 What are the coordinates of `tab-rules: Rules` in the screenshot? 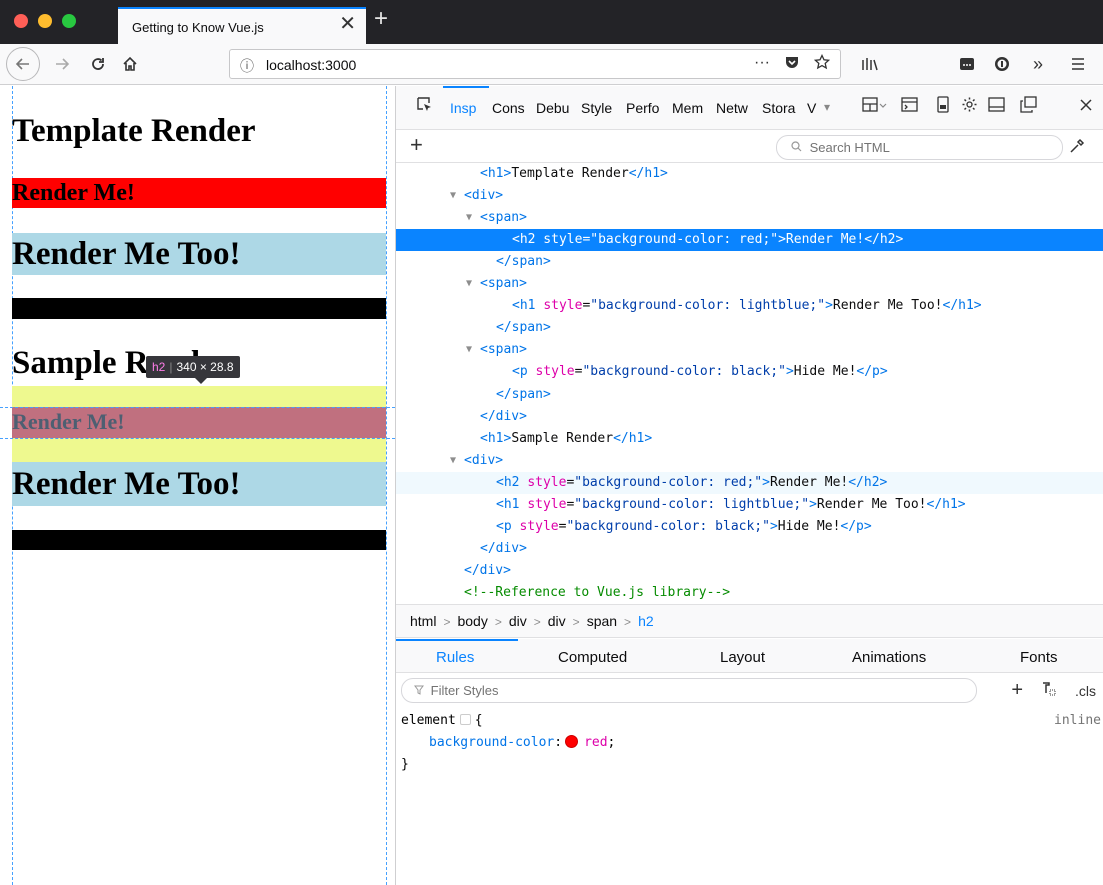 It's located at (455, 657).